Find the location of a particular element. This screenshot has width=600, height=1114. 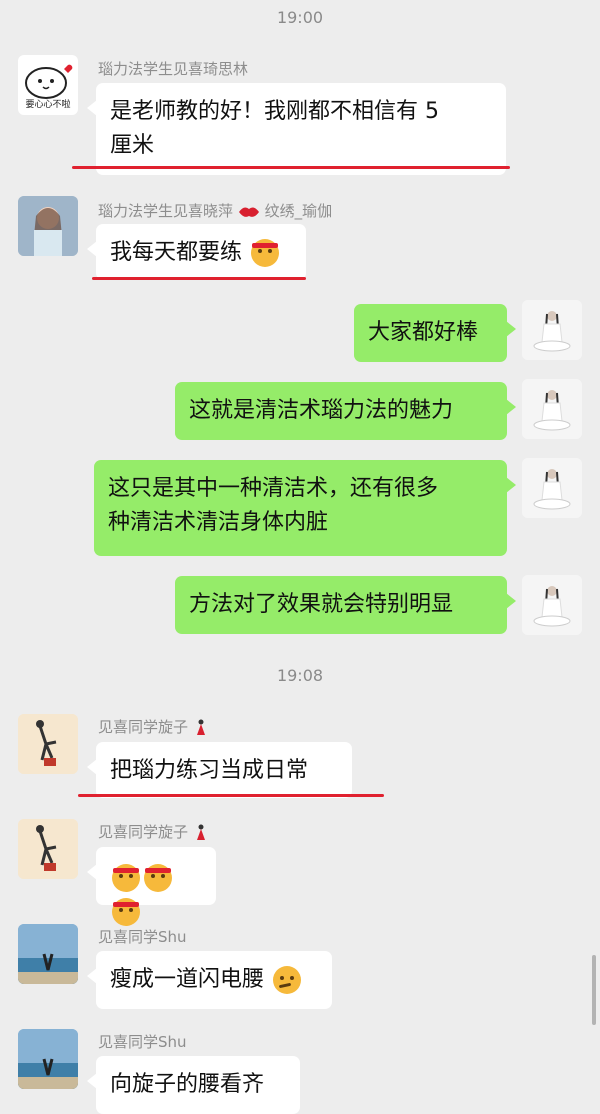

message-bubble-outgoing: 方法对了效果就会特别明显 is located at coordinates (345, 605).